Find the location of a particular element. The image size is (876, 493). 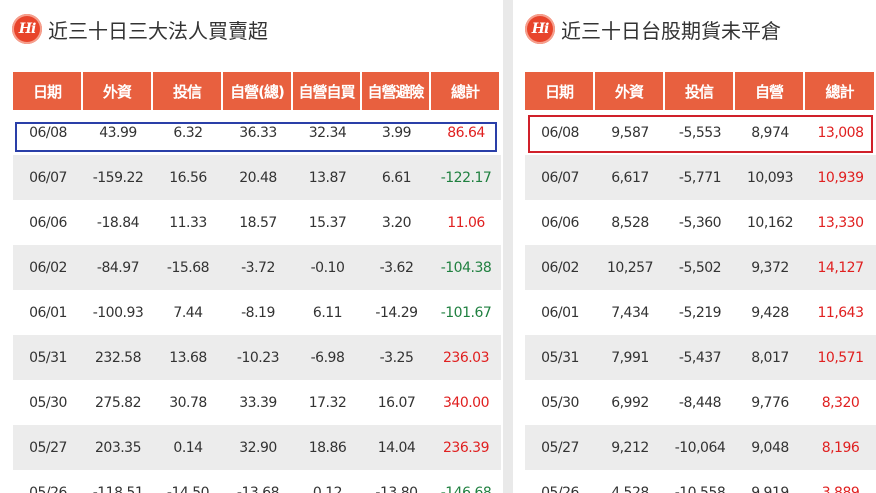

cell-trust: -15.68 is located at coordinates (188, 267).